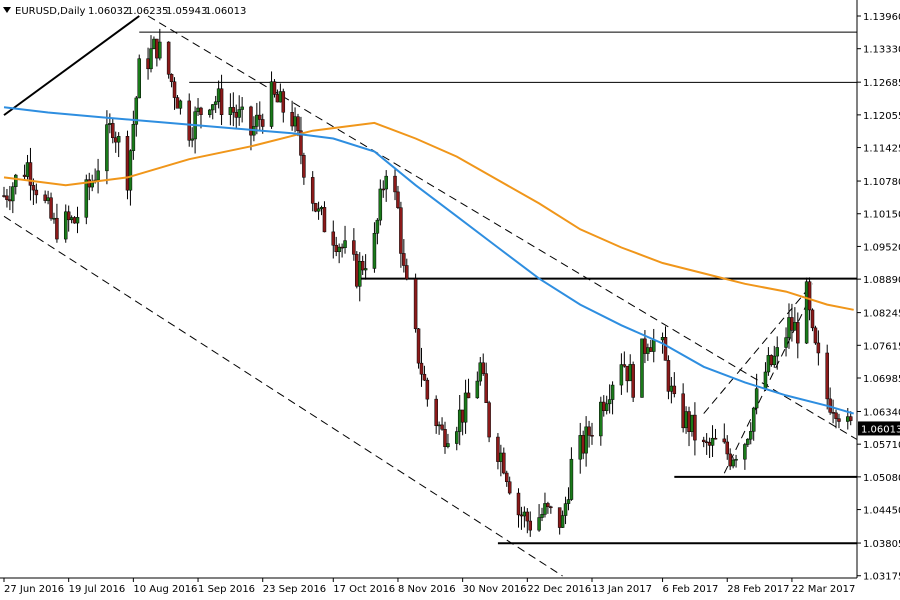 The height and width of the screenshot is (600, 900). What do you see at coordinates (226, 589) in the screenshot?
I see `time-tick-label: 1 Sep 2016` at bounding box center [226, 589].